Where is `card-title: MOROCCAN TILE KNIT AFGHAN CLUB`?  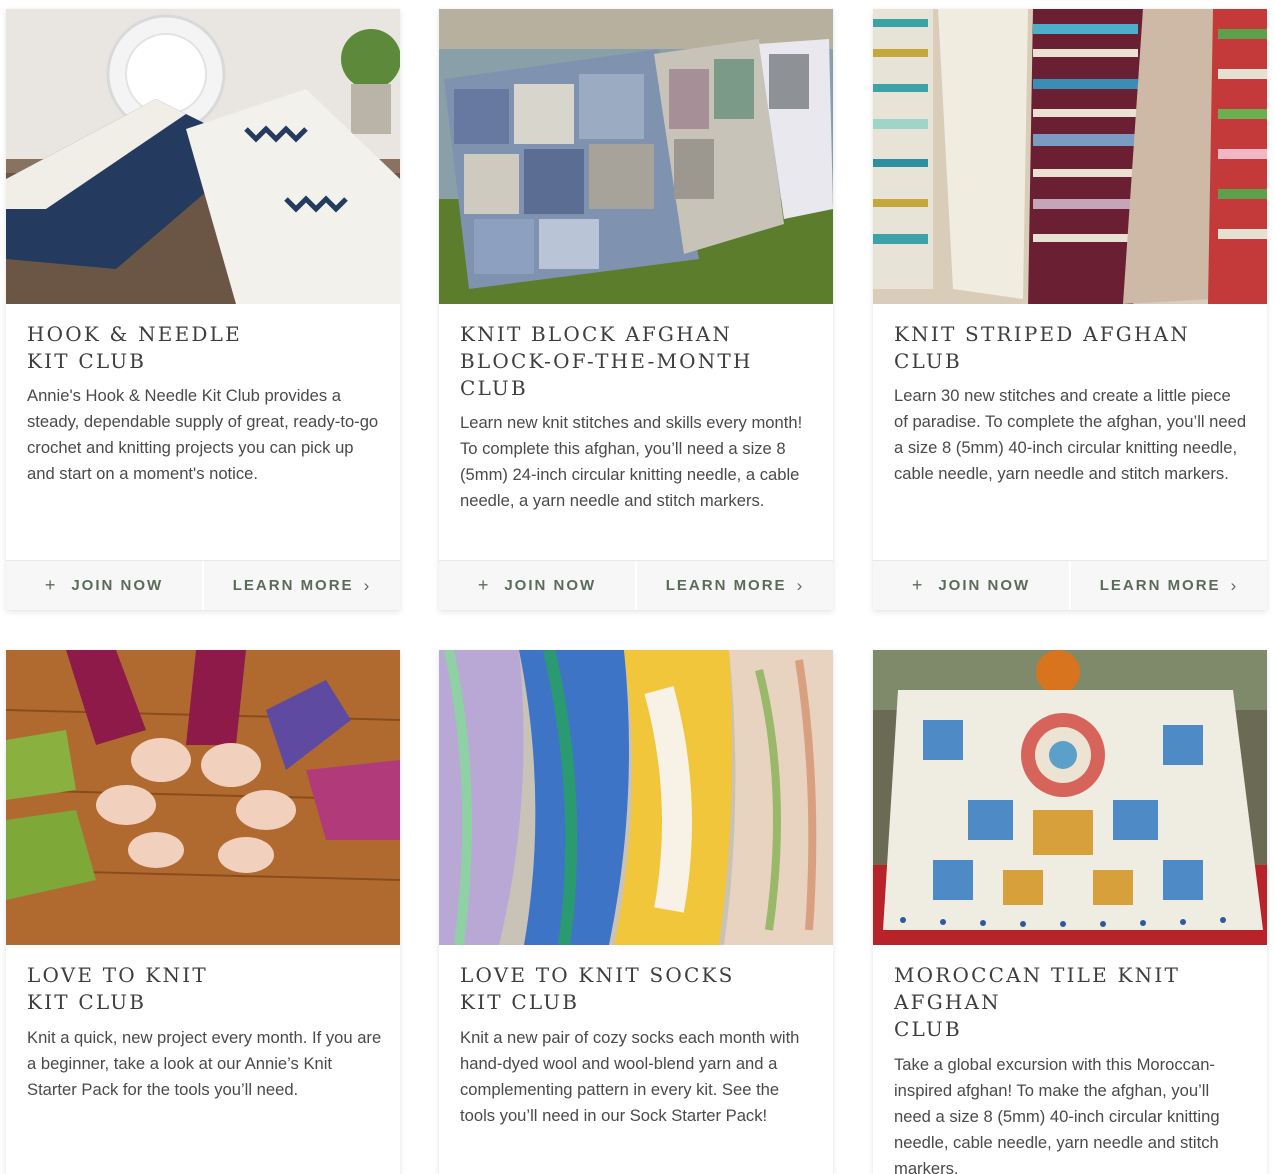
card-title: MOROCCAN TILE KNIT AFGHAN CLUB is located at coordinates (1037, 1002).